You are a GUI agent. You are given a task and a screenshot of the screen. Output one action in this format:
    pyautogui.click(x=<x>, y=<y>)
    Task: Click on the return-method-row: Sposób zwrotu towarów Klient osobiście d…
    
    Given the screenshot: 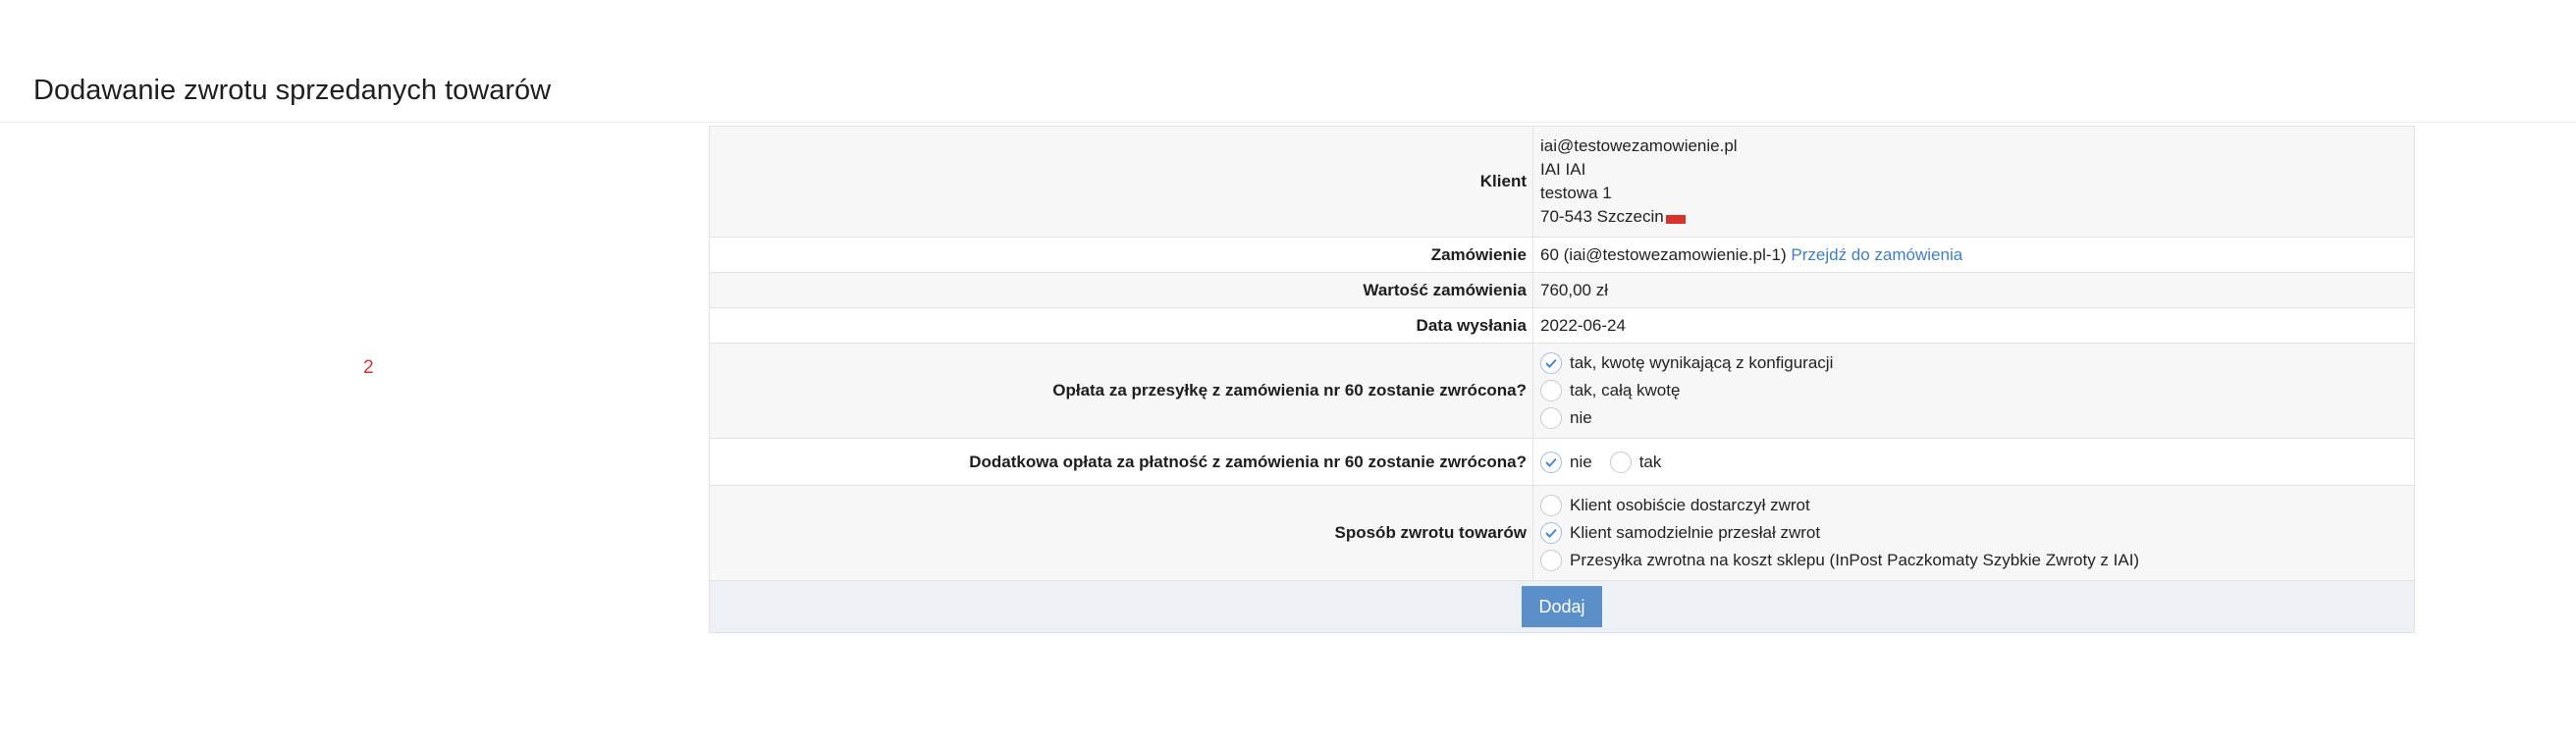 What is the action you would take?
    pyautogui.click(x=1562, y=533)
    